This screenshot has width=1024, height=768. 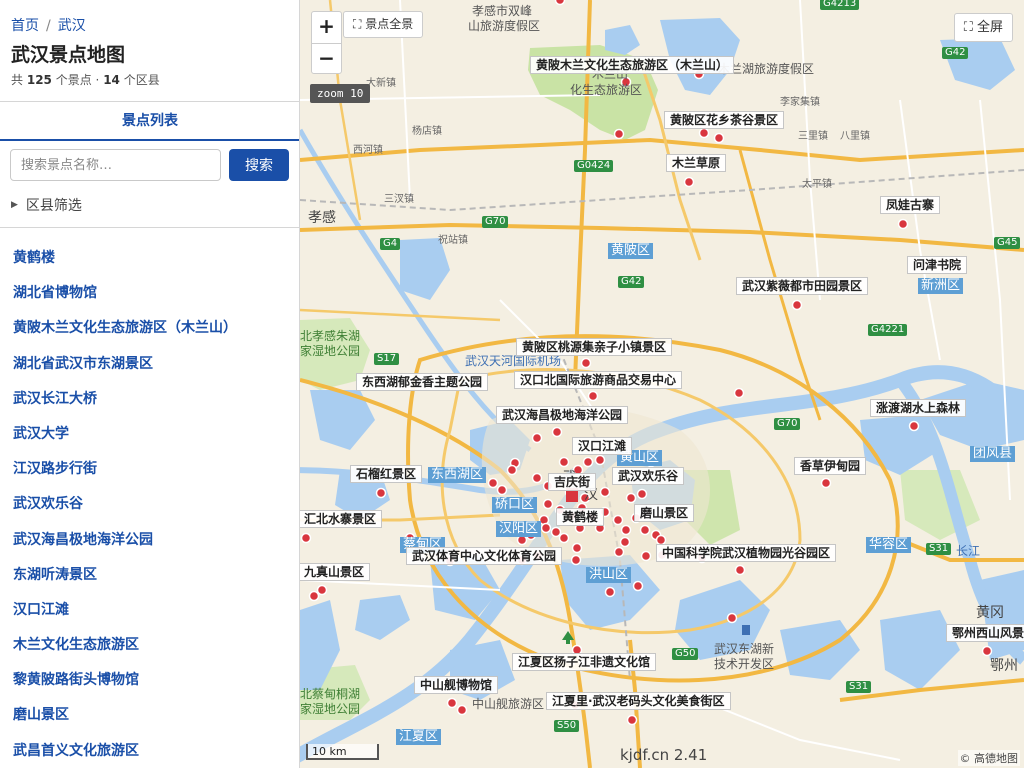 What do you see at coordinates (149, 227) in the screenshot?
I see `divider` at bounding box center [149, 227].